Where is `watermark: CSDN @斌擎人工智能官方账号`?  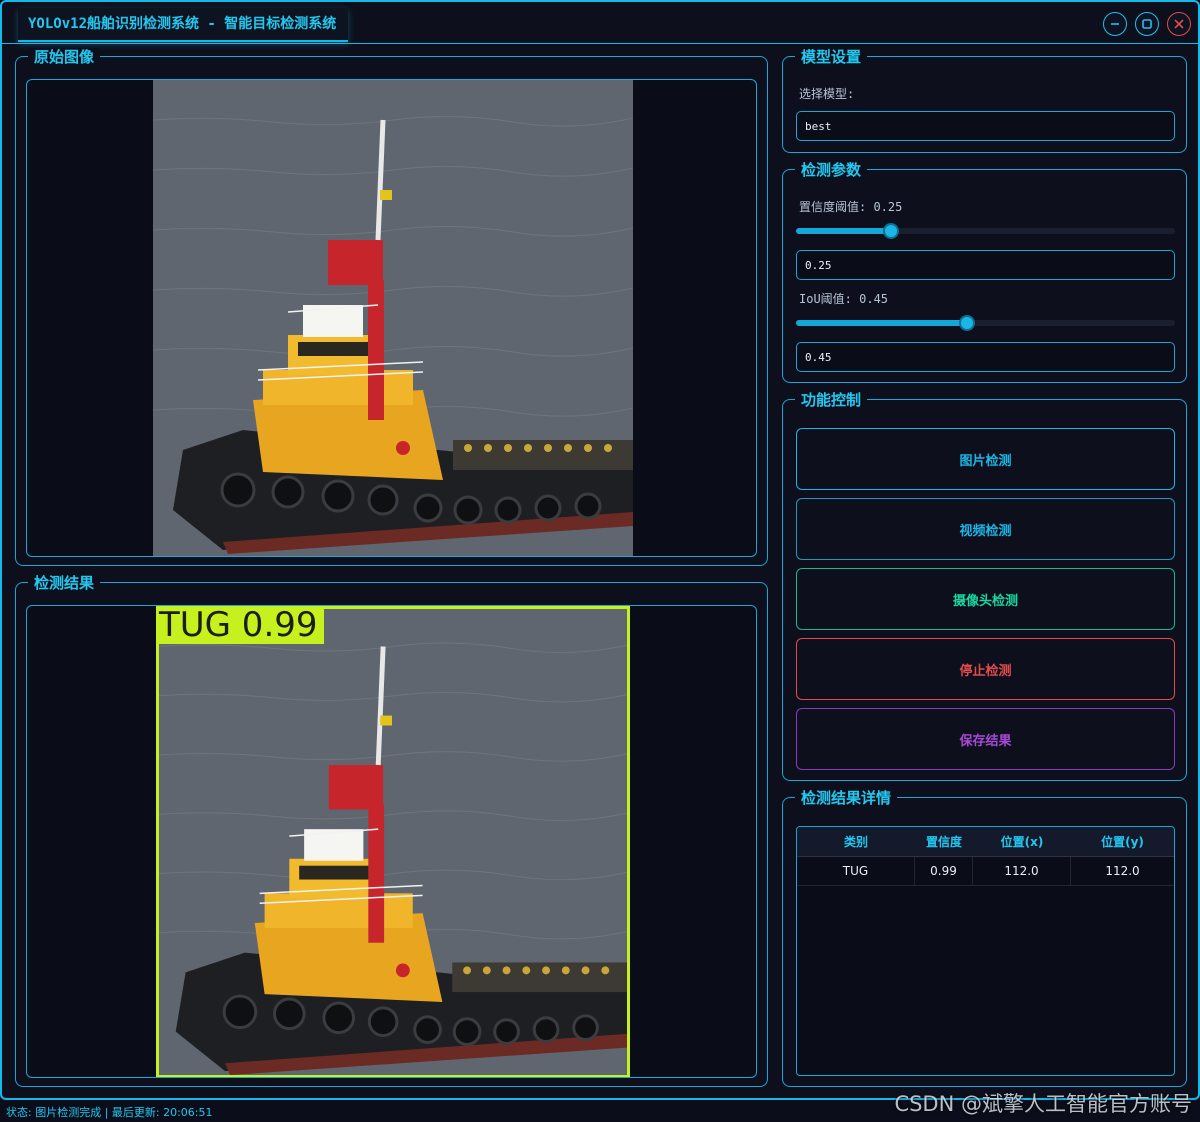 watermark: CSDN @斌擎人工智能官方账号 is located at coordinates (1043, 1104).